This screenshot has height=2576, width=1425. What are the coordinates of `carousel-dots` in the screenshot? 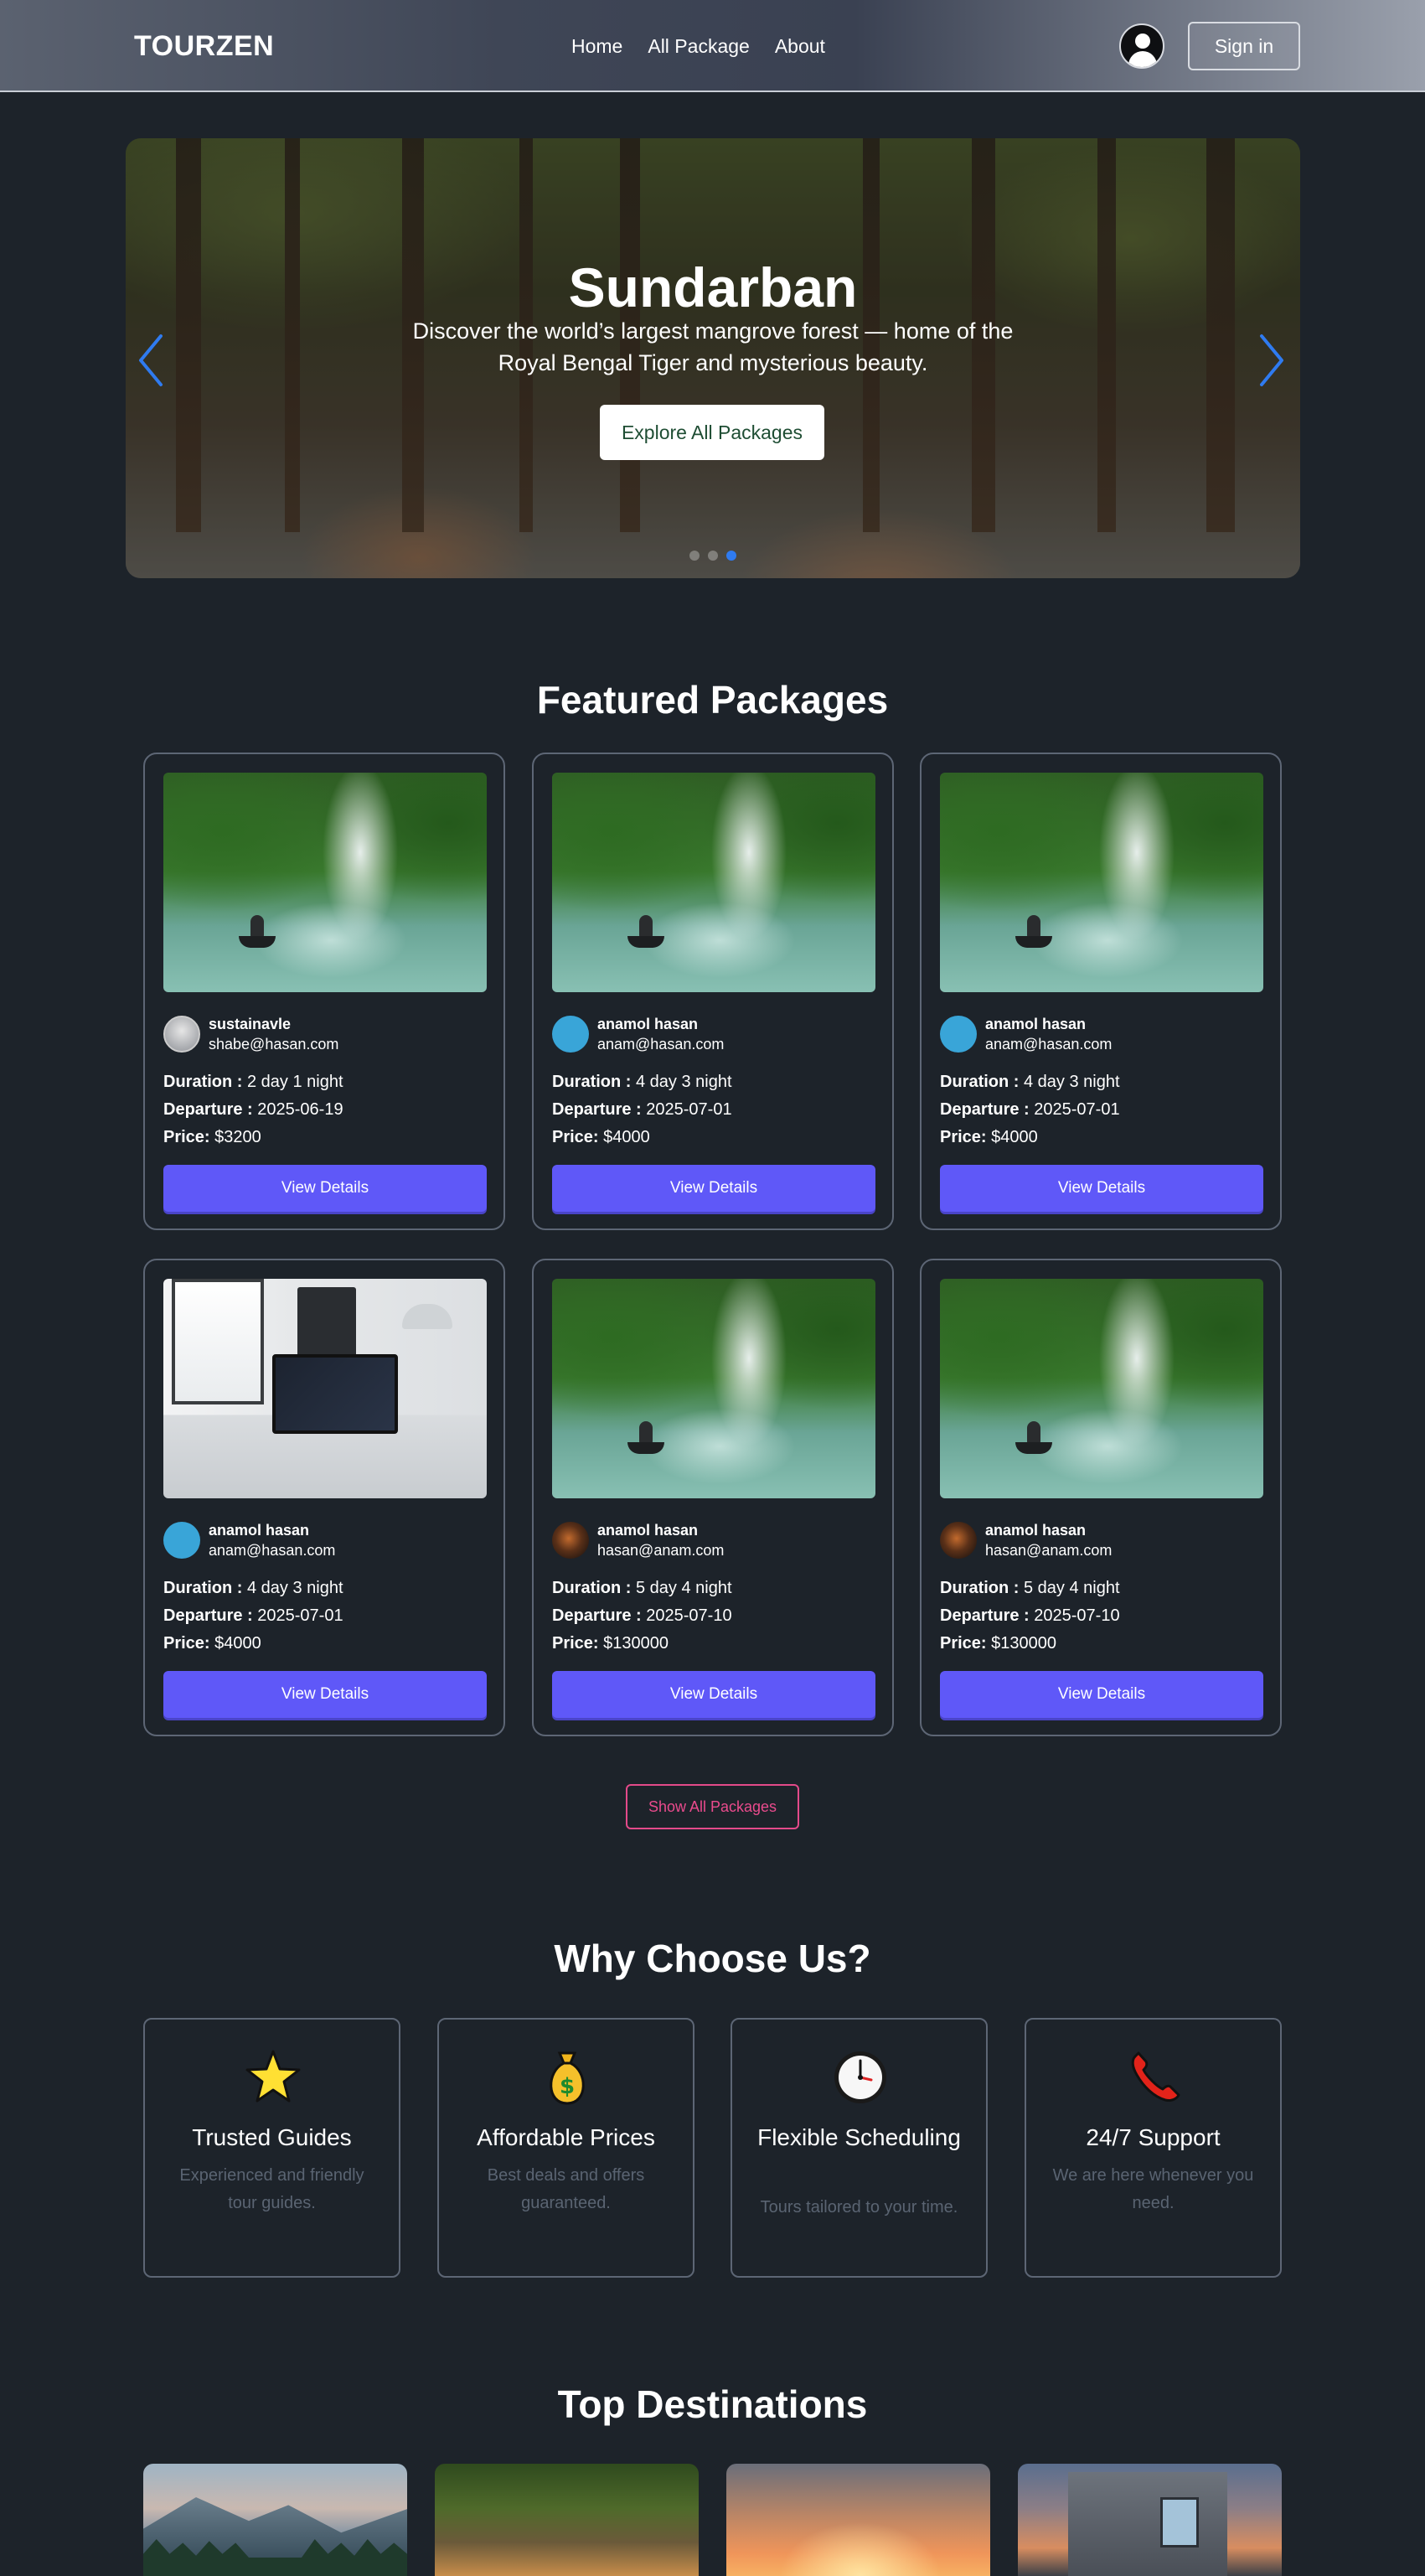 It's located at (713, 556).